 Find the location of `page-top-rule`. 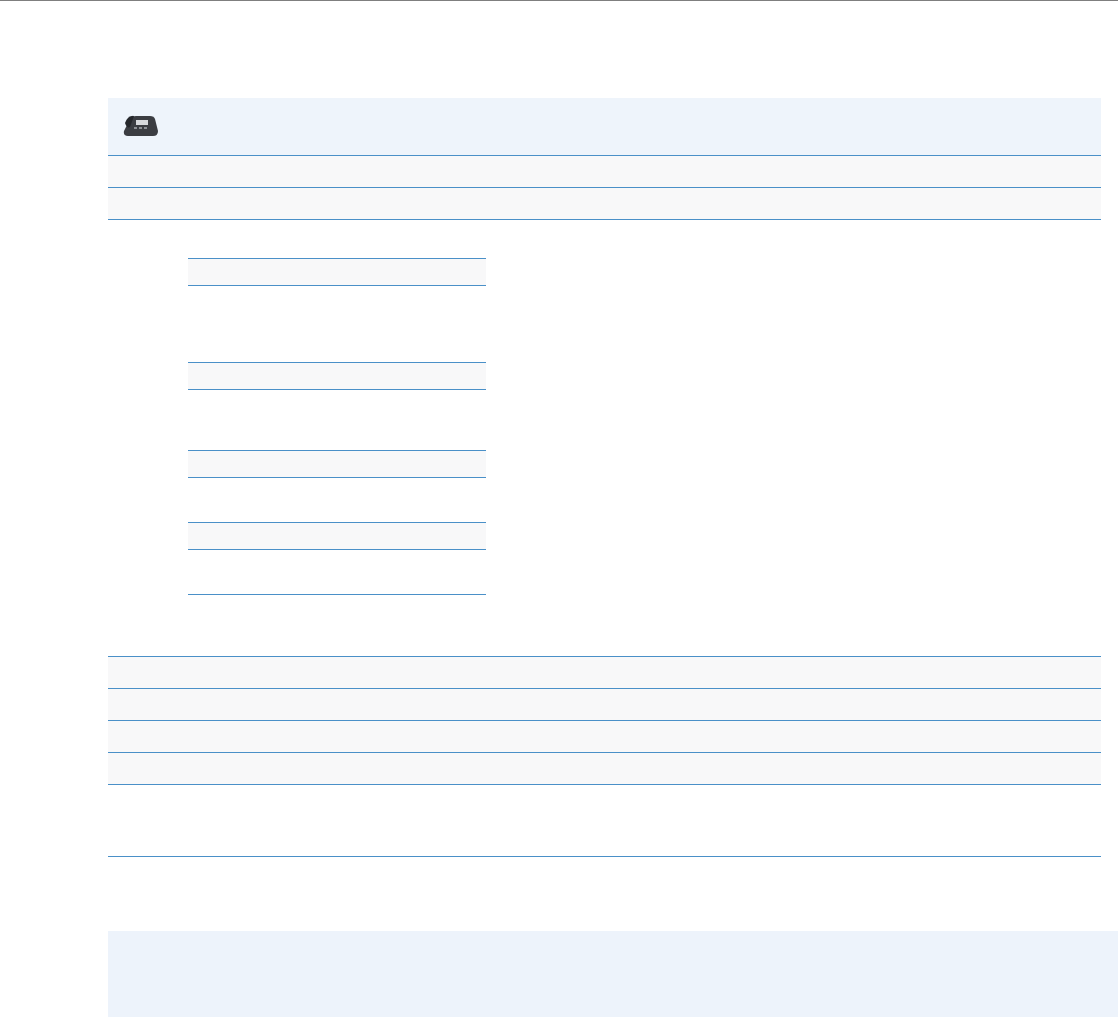

page-top-rule is located at coordinates (559, 0).